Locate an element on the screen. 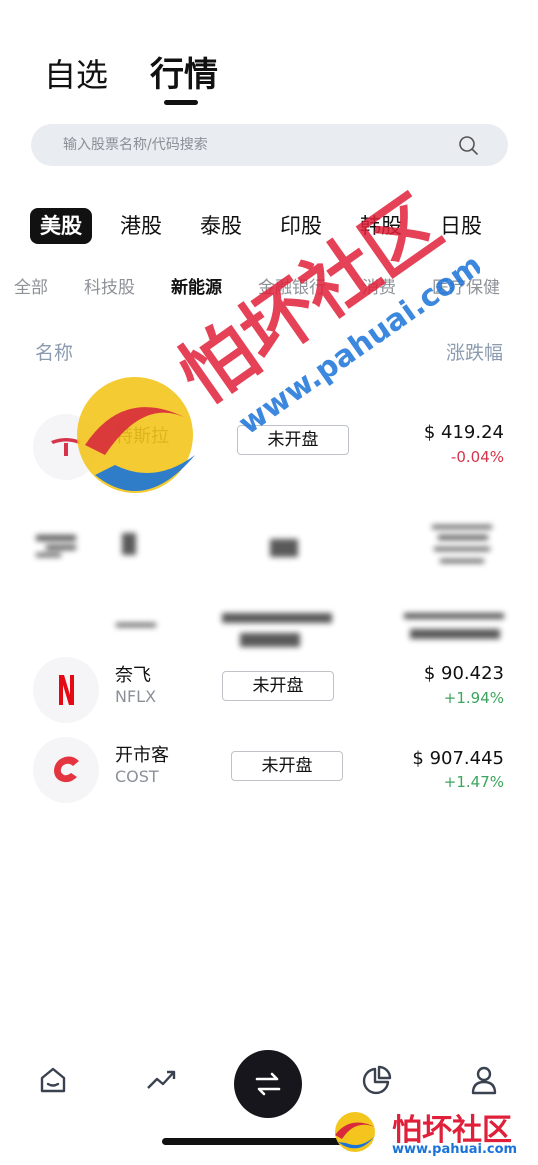 This screenshot has width=538, height=1165. header-tabs: 自选 行情 is located at coordinates (131, 80).